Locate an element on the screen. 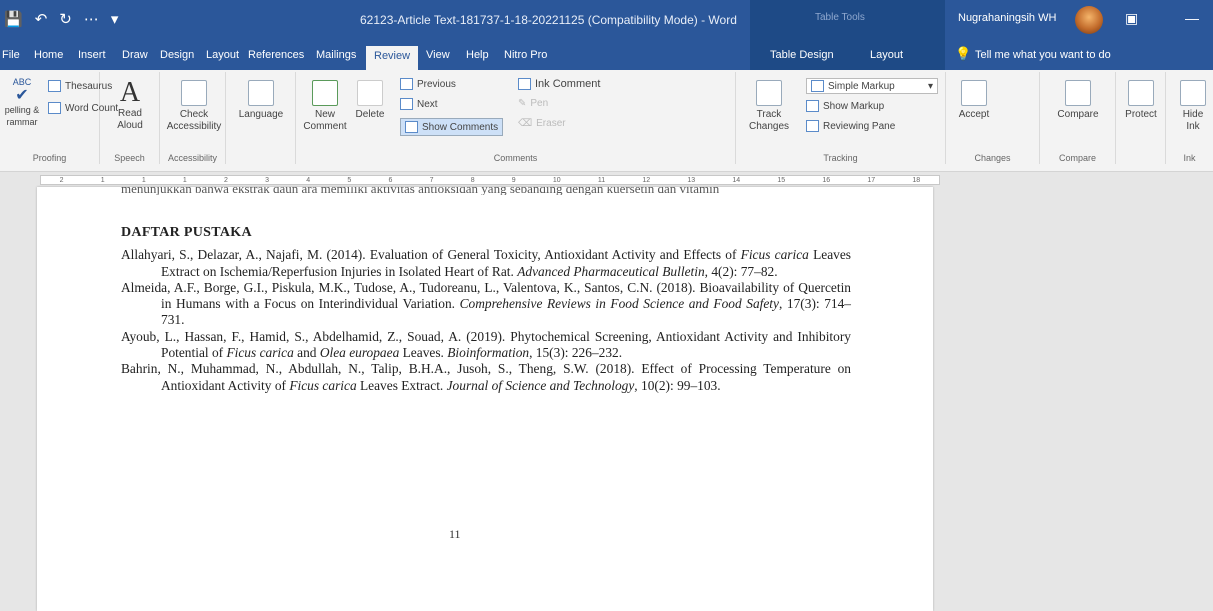  tab-help: Help is located at coordinates (477, 55).